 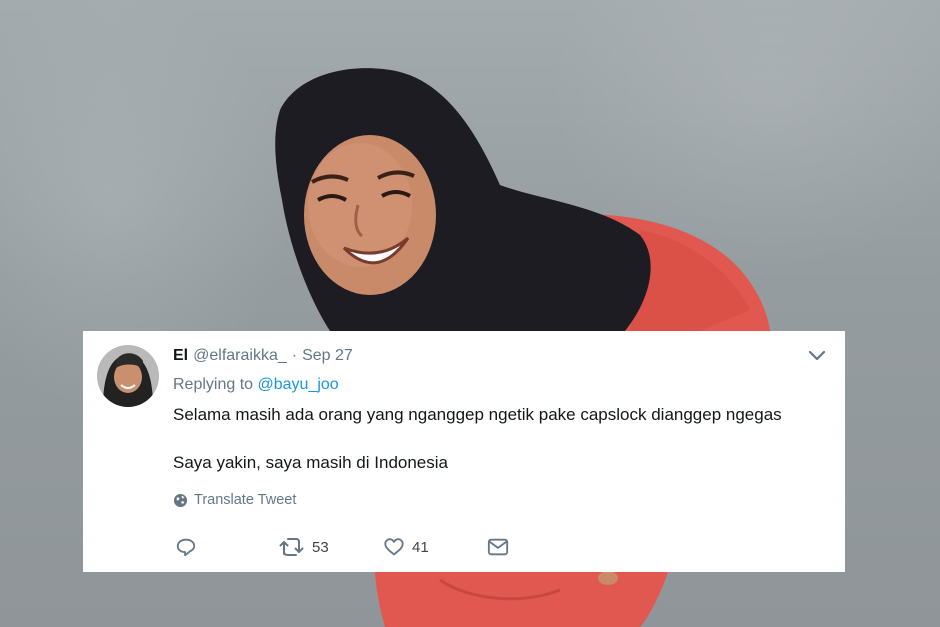 I want to click on like-button: 41, so click(x=406, y=547).